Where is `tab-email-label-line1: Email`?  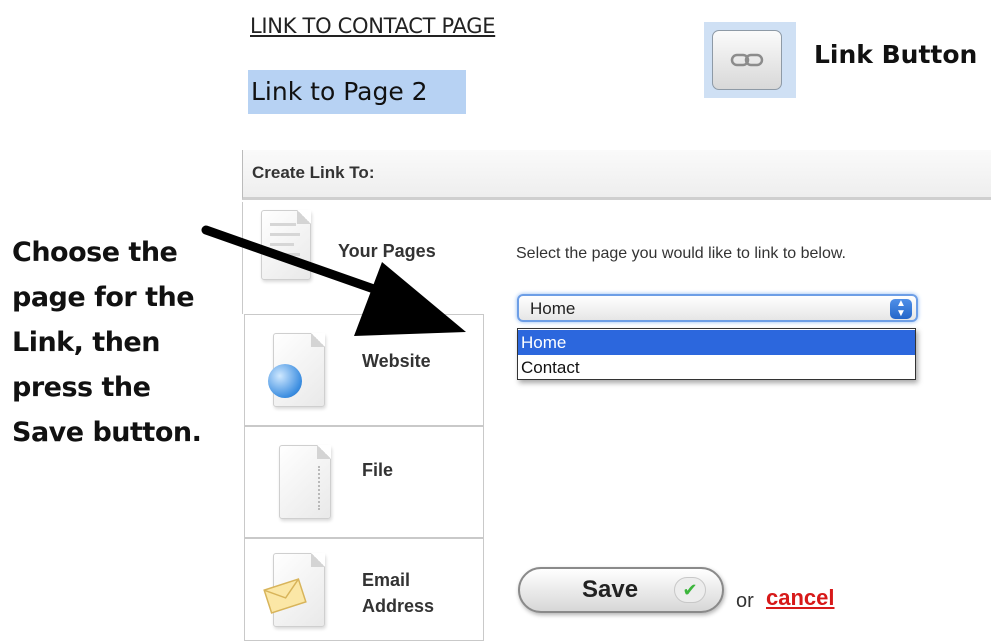
tab-email-label-line1: Email is located at coordinates (386, 580).